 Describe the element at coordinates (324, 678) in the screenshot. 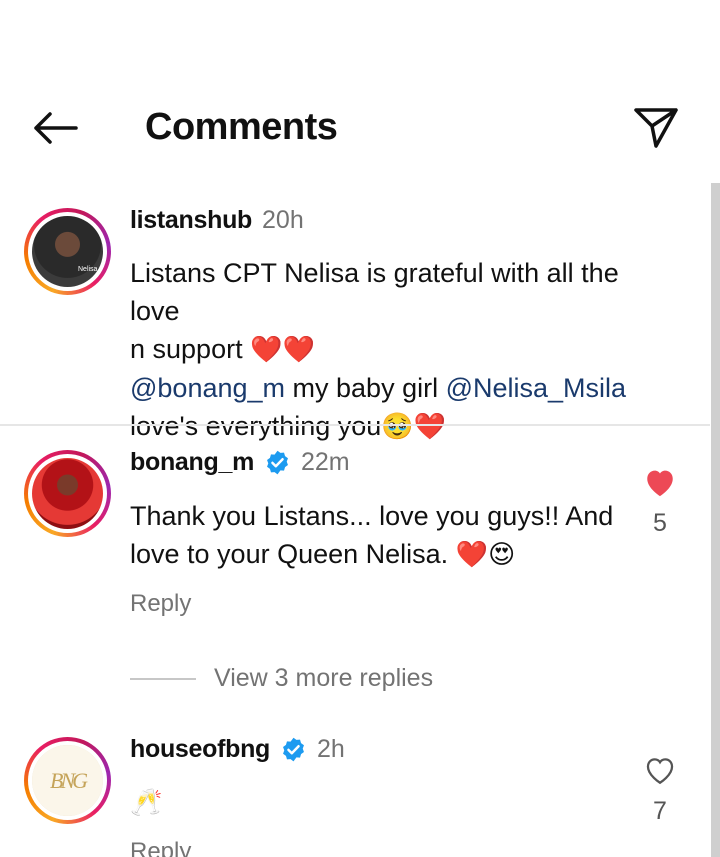

I see `view-replies-label: View 3 more replies` at that location.